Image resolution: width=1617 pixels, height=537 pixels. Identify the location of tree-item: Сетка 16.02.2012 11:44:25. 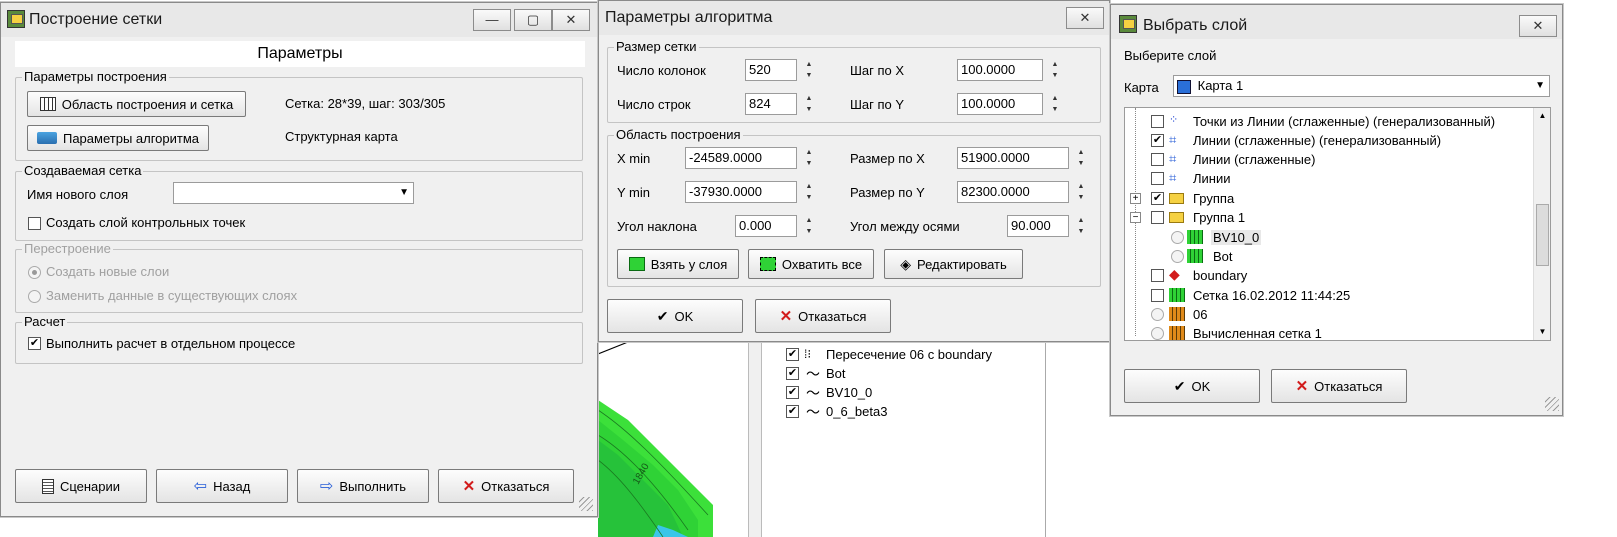
(1327, 295).